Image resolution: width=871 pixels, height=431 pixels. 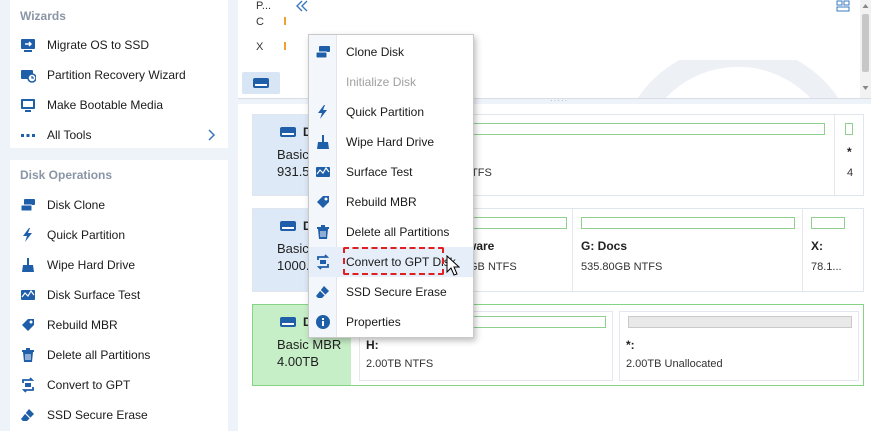 I want to click on menu-item-delete-all-partitions: Delete all Partitions, so click(x=391, y=232).